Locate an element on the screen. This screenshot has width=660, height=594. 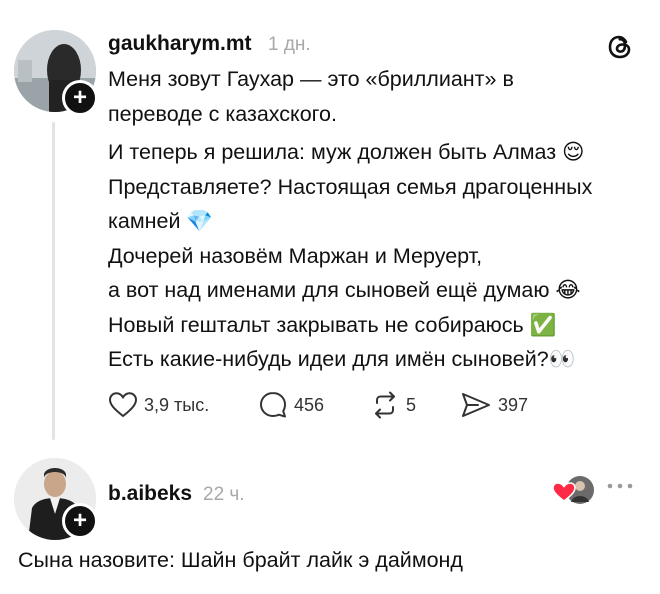
share-button: 397 is located at coordinates (494, 405).